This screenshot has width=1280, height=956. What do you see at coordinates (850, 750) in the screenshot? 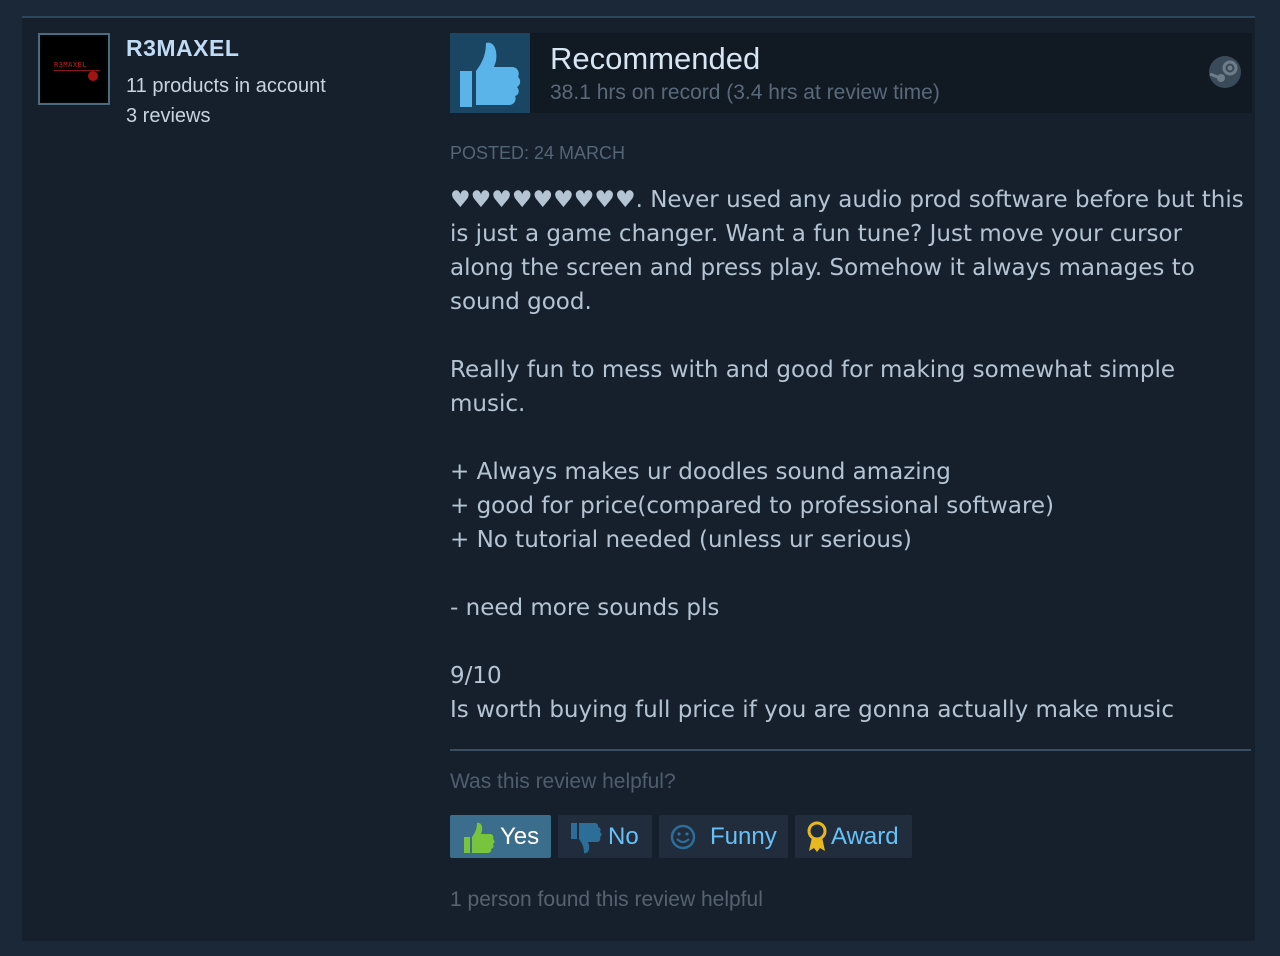
I see `divider` at bounding box center [850, 750].